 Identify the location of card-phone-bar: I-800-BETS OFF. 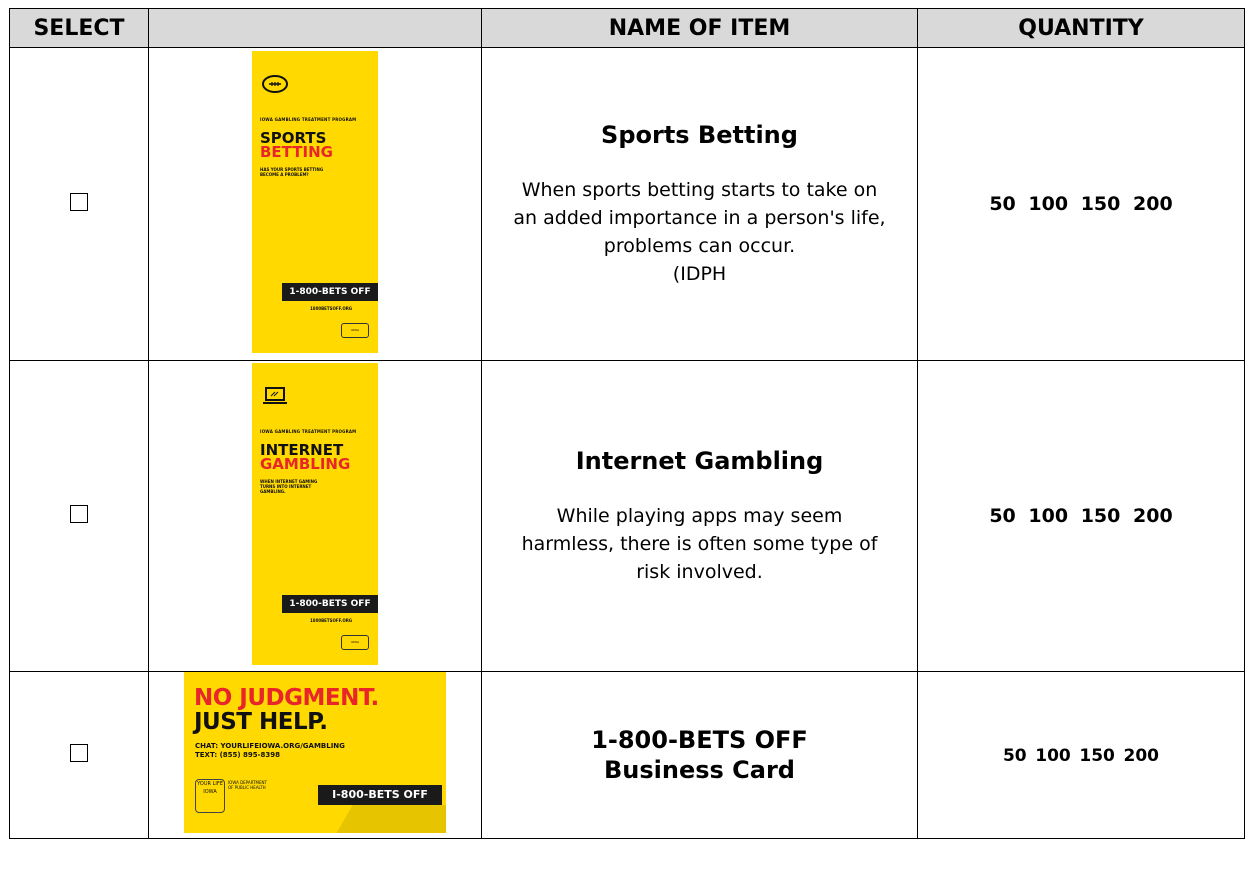
(380, 795).